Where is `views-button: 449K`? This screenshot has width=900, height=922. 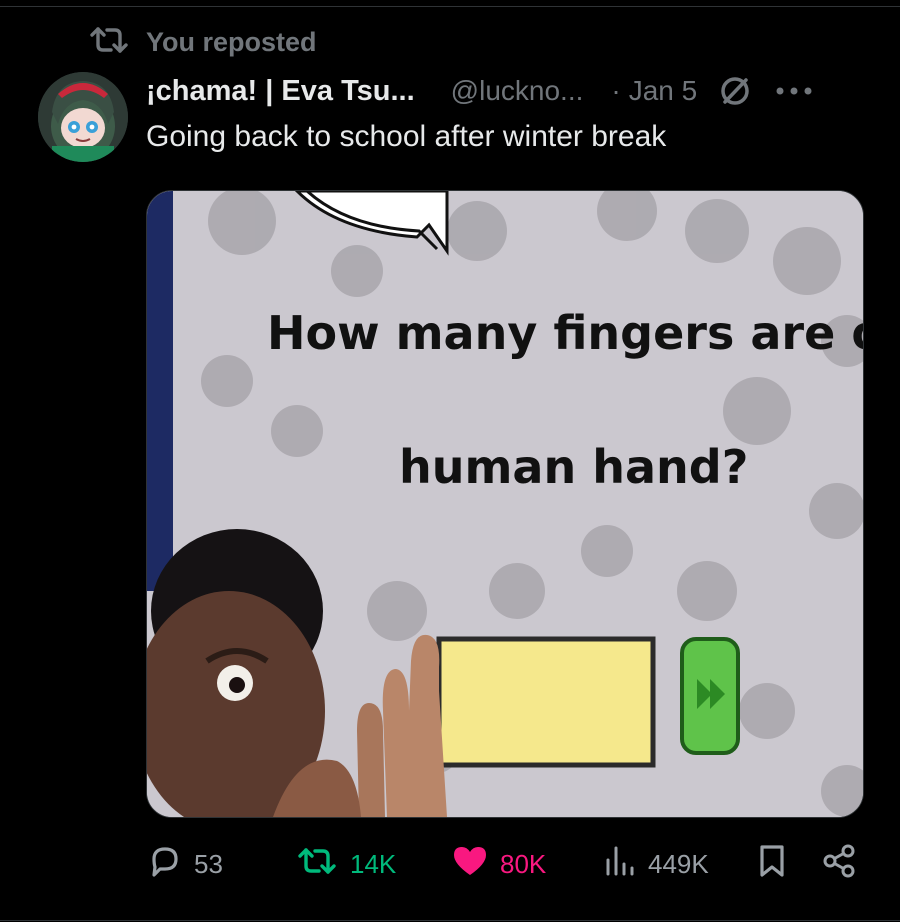 views-button: 449K is located at coordinates (656, 864).